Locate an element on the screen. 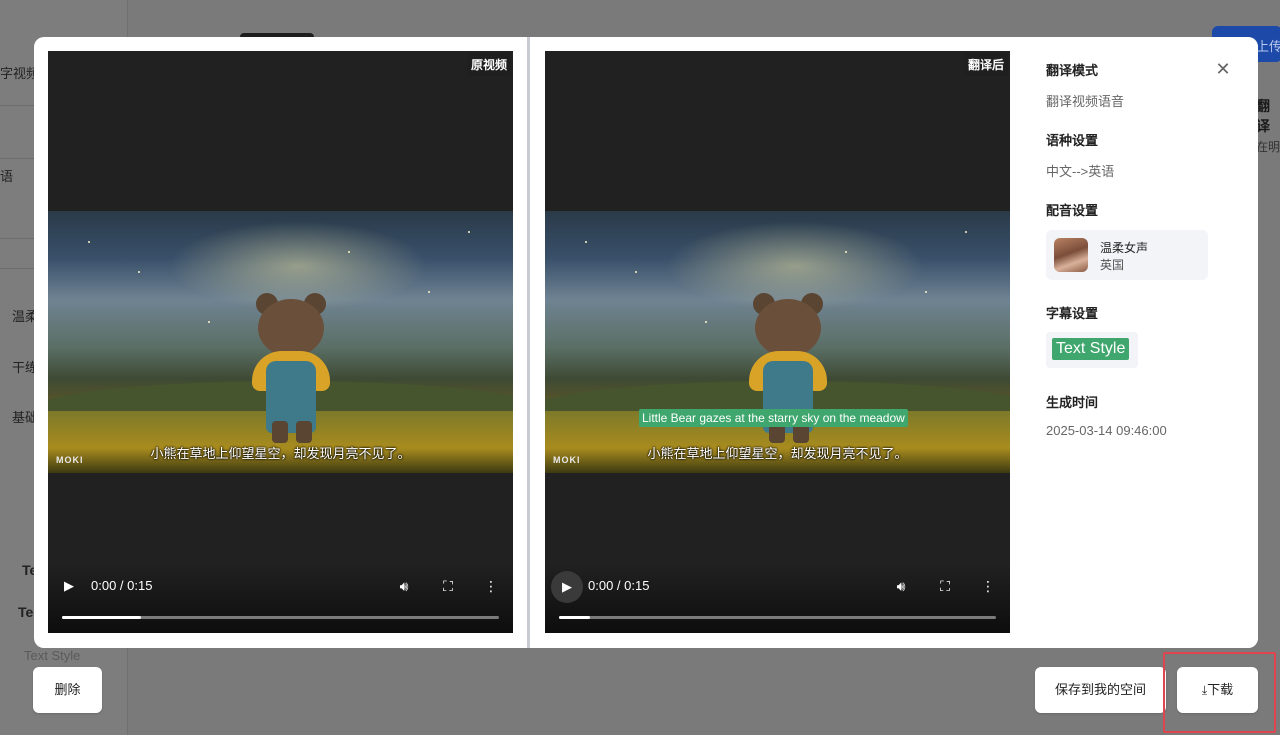  close-icon: ✕ is located at coordinates (1223, 69).